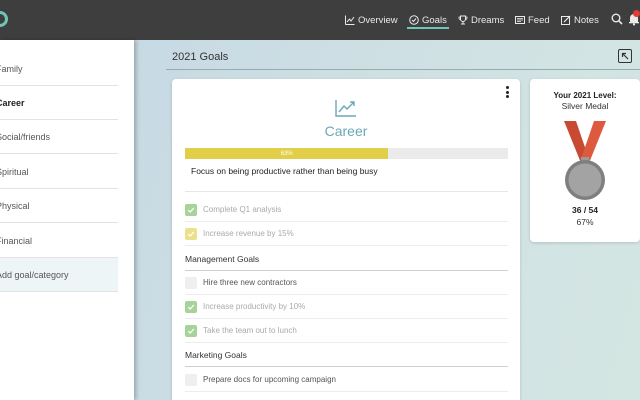  I want to click on sidebar-item-spiritual: Spiritual, so click(59, 172).